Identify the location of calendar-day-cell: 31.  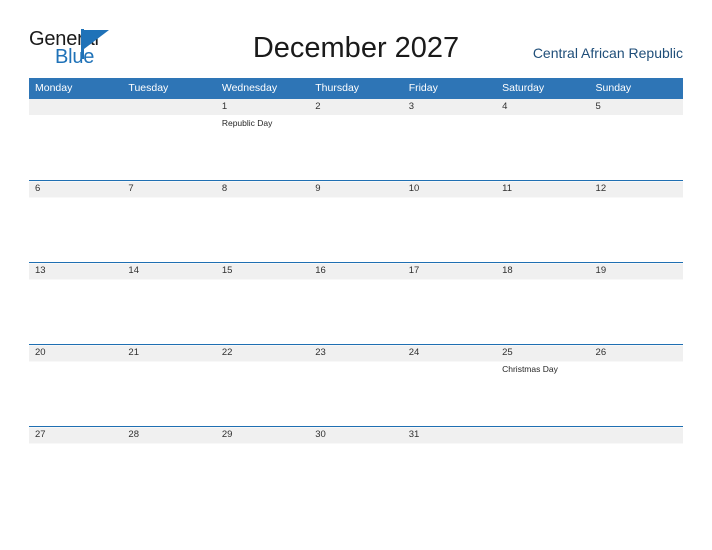
(449, 441).